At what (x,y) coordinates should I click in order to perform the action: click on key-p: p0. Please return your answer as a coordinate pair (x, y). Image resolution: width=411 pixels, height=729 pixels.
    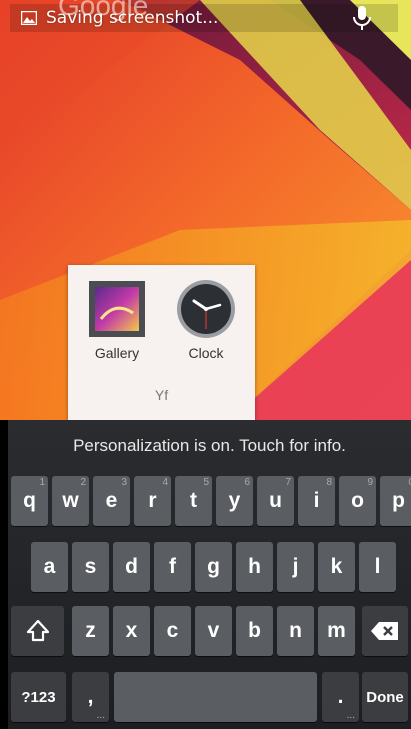
    Looking at the image, I should click on (395, 501).